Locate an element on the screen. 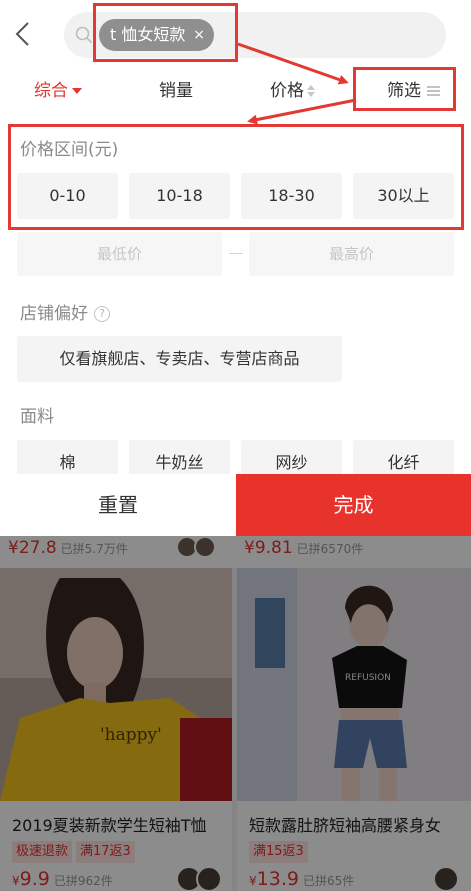 This screenshot has height=891, width=471. annotation-arrow-to-price is located at coordinates (302, 111).